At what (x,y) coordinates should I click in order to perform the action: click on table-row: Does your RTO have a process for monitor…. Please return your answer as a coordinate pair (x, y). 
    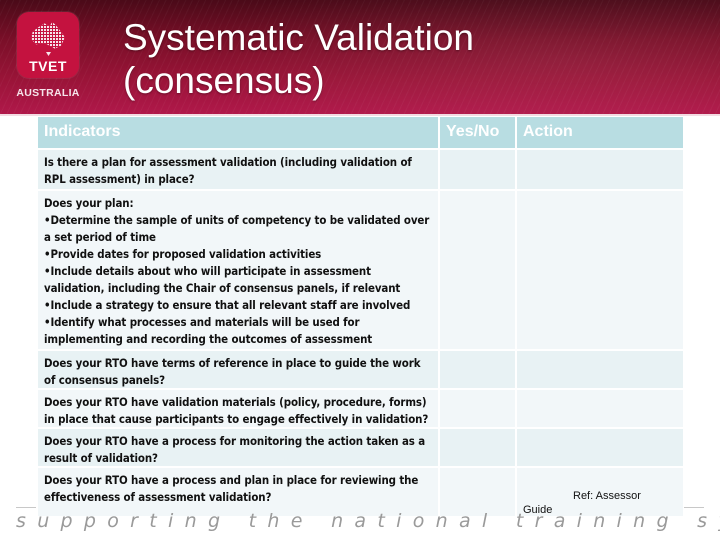
    Looking at the image, I should click on (360, 447).